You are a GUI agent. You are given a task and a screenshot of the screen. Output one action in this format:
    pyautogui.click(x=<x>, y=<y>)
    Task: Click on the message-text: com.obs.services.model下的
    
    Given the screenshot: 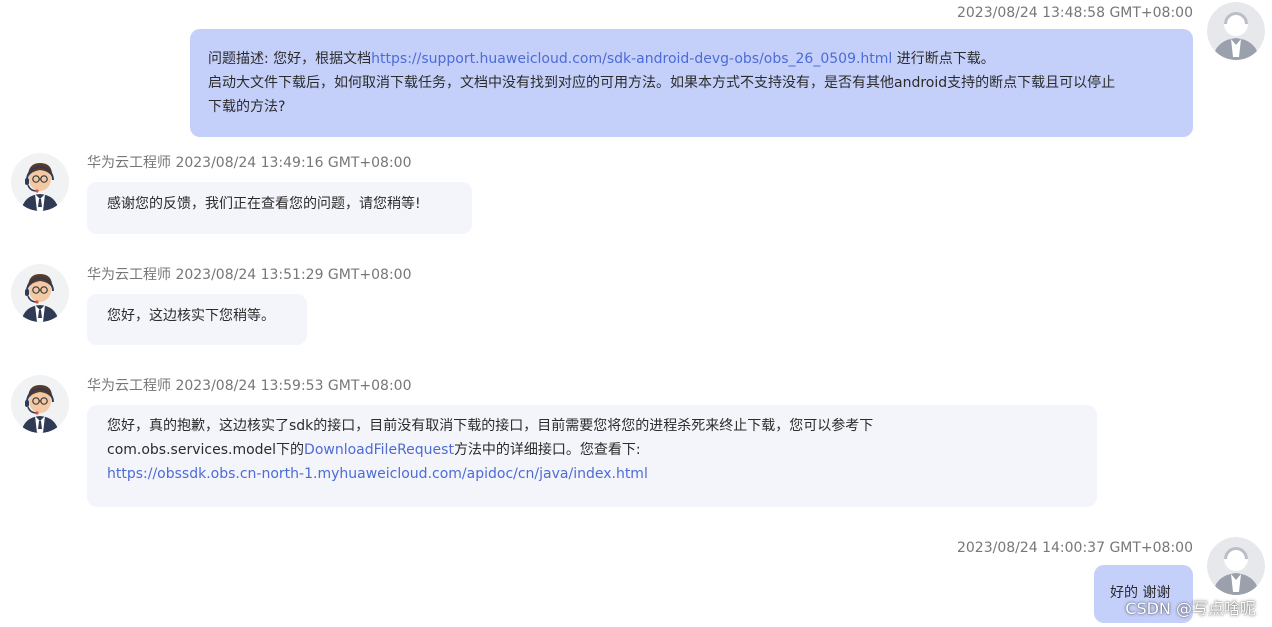 What is the action you would take?
    pyautogui.click(x=206, y=450)
    